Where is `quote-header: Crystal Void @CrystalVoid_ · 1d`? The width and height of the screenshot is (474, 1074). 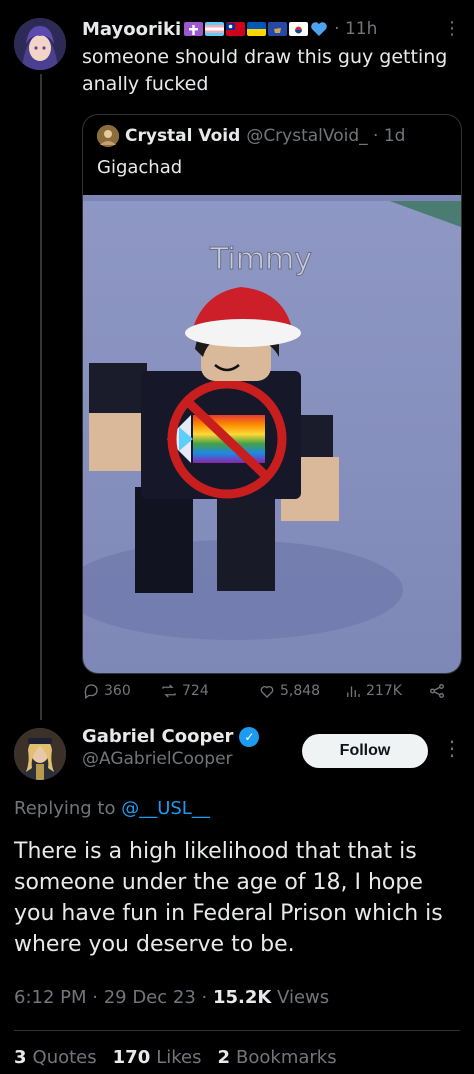 quote-header: Crystal Void @CrystalVoid_ · 1d is located at coordinates (251, 136).